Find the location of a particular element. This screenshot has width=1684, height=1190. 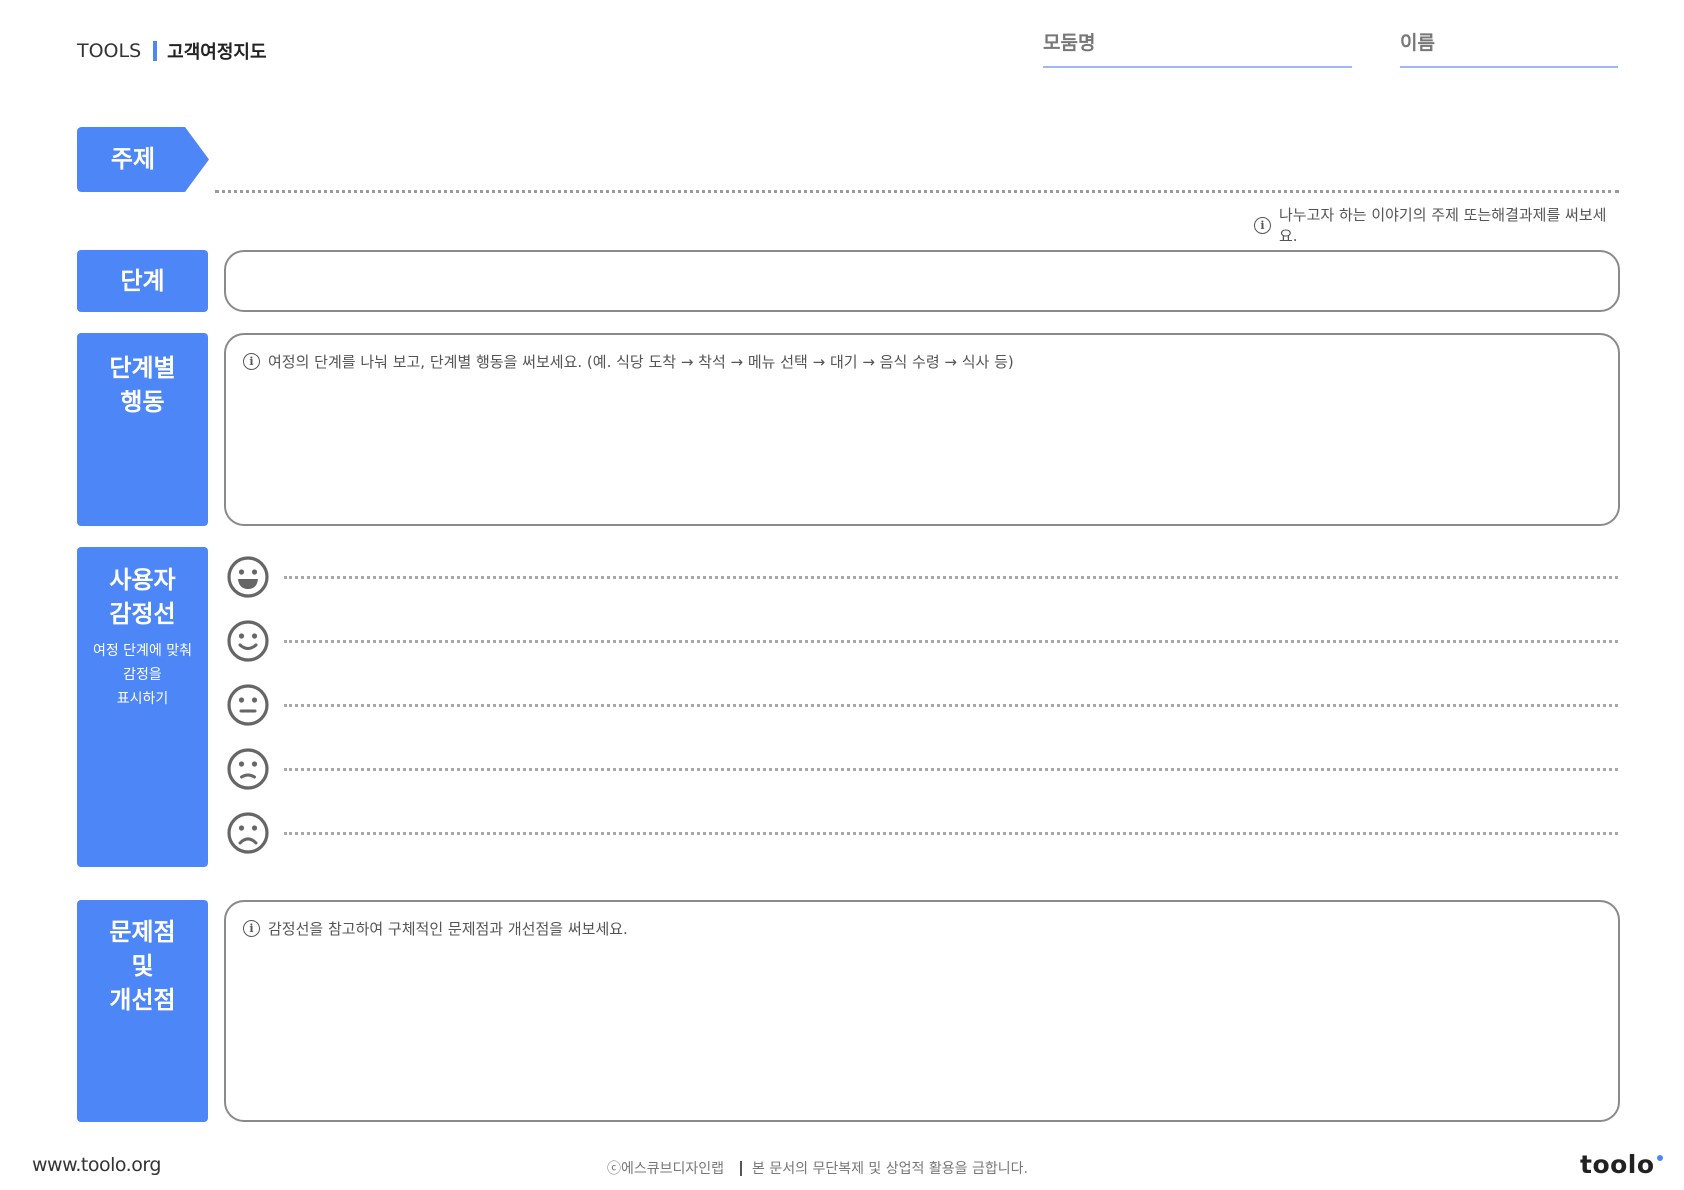

actions-label-line-2: 행동 is located at coordinates (142, 402).